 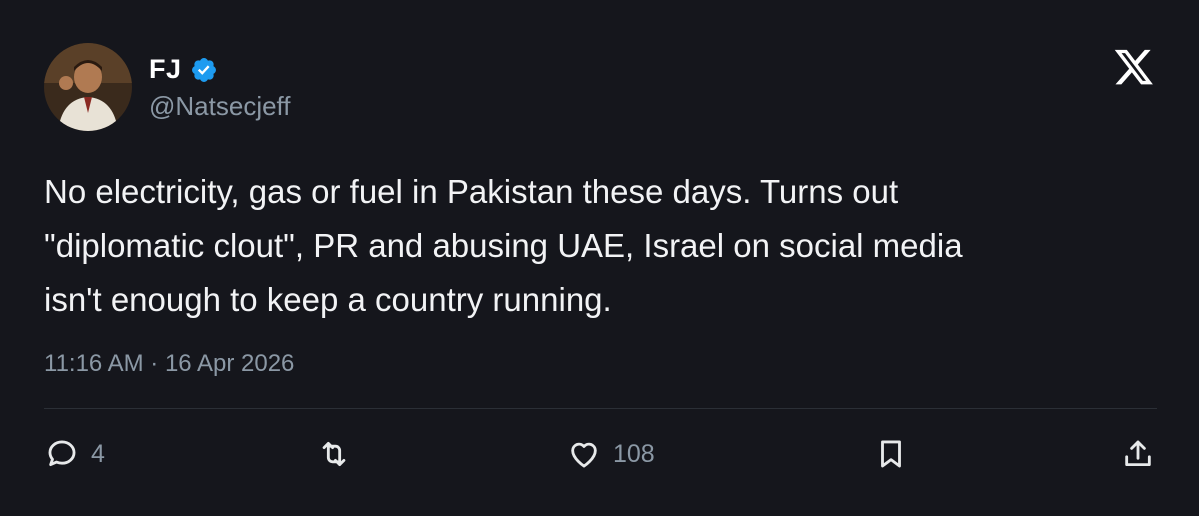 I want to click on like-button: 108, so click(x=611, y=454).